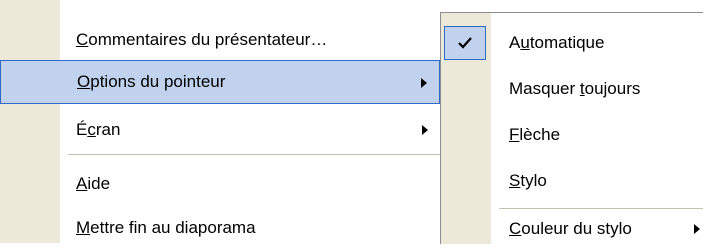  I want to click on menu-item-label-first: É, so click(82, 129).